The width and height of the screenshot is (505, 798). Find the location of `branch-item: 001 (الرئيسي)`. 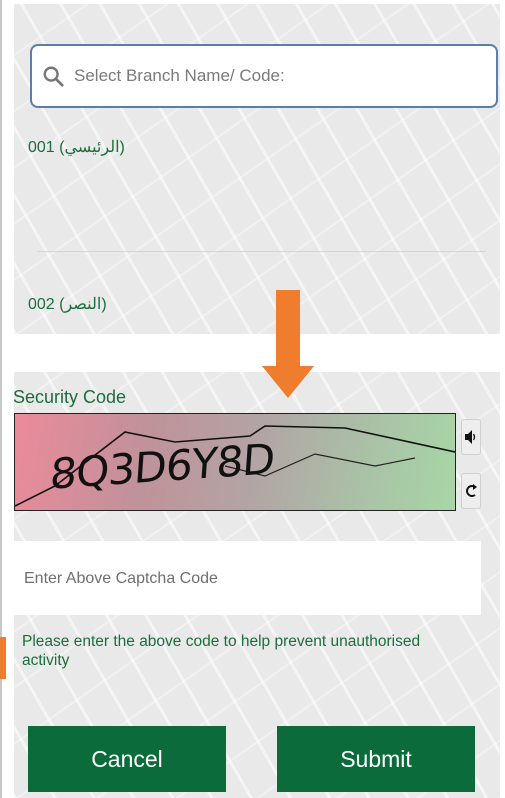

branch-item: 001 (الرئيسي) is located at coordinates (257, 147).